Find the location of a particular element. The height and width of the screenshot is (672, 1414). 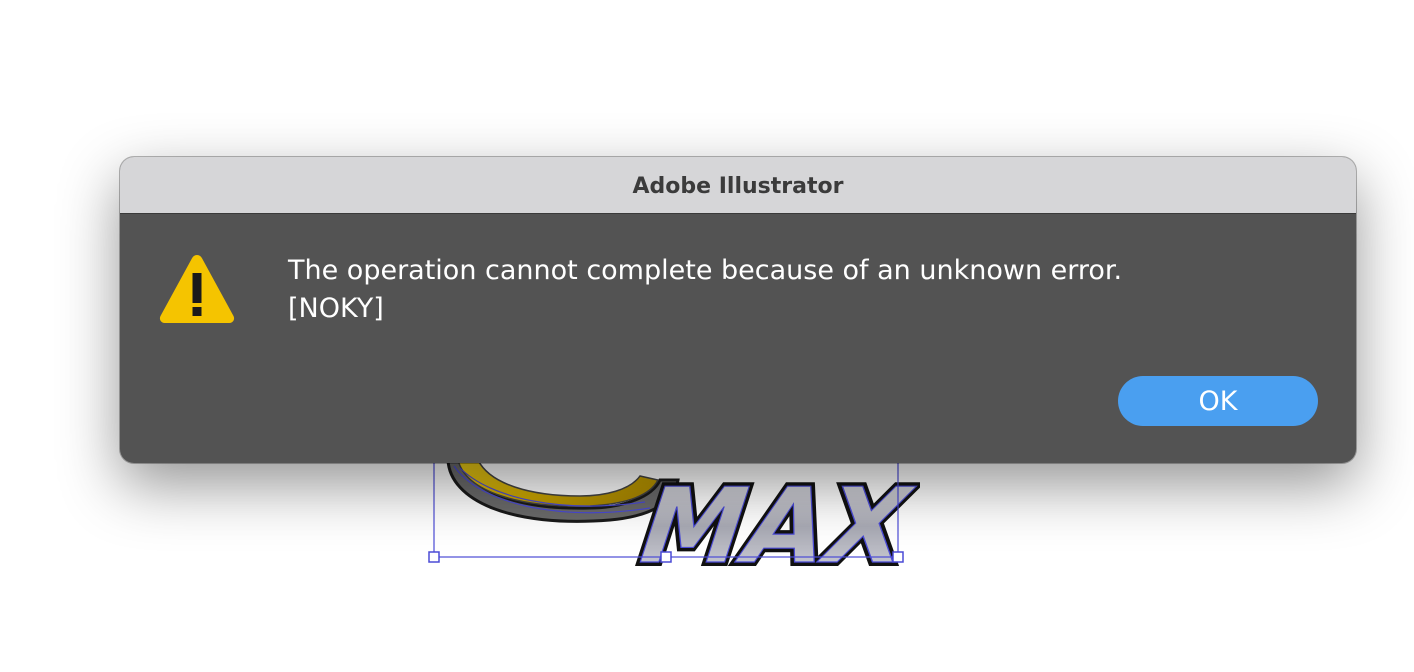

ok-button: OK is located at coordinates (1218, 401).